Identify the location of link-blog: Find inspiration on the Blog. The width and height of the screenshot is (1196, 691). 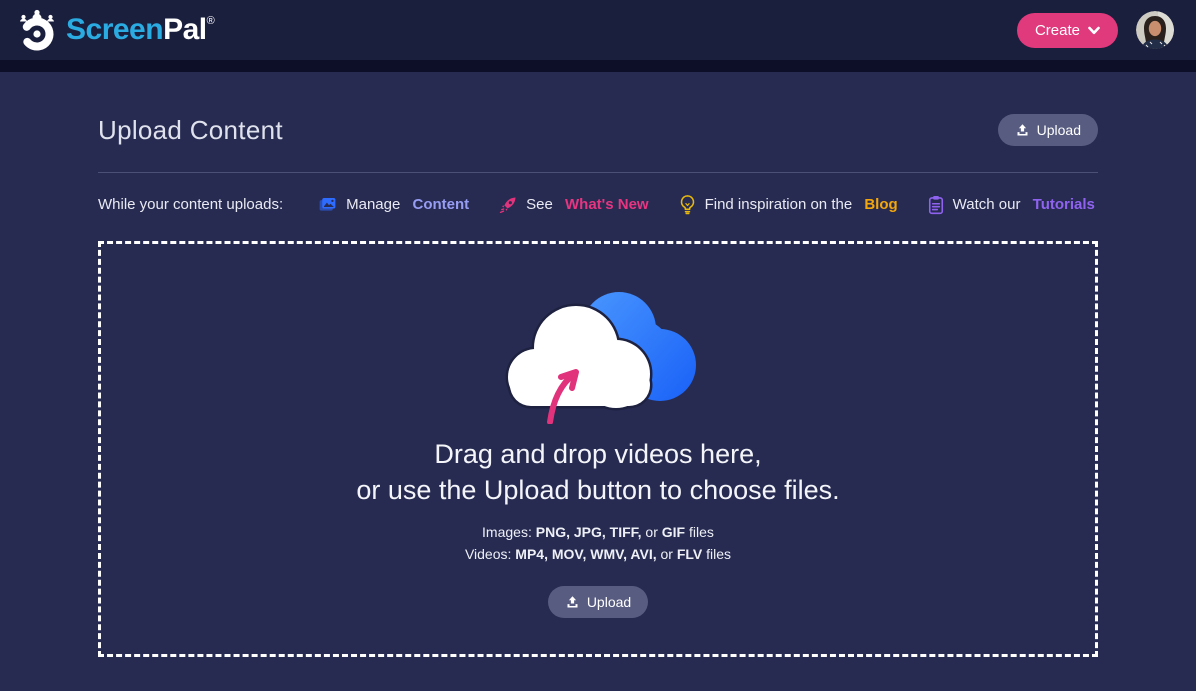
(788, 204).